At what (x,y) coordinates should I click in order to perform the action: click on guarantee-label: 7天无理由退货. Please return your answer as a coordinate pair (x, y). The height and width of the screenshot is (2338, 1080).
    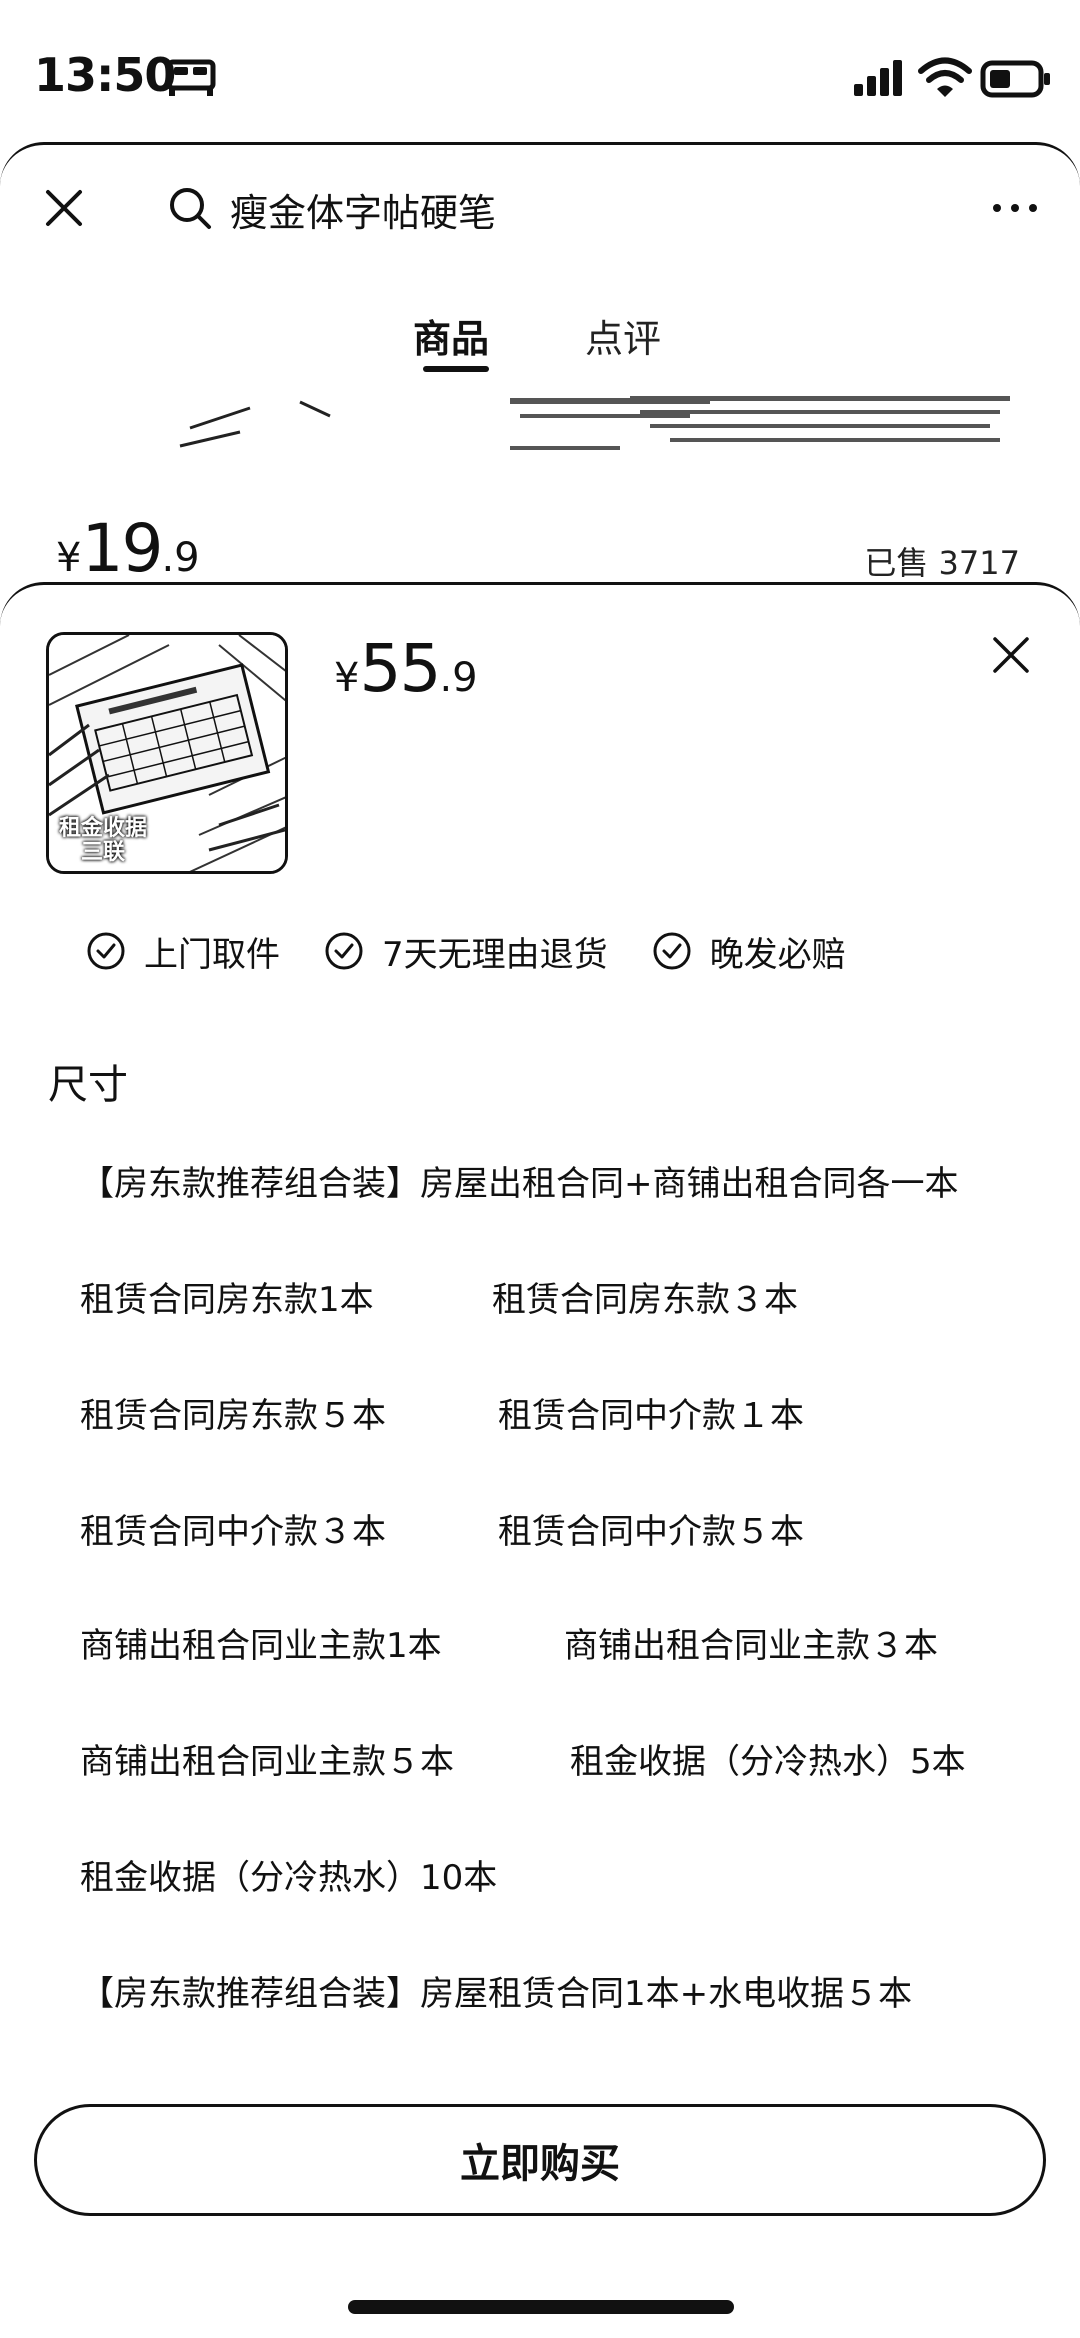
    Looking at the image, I should click on (495, 954).